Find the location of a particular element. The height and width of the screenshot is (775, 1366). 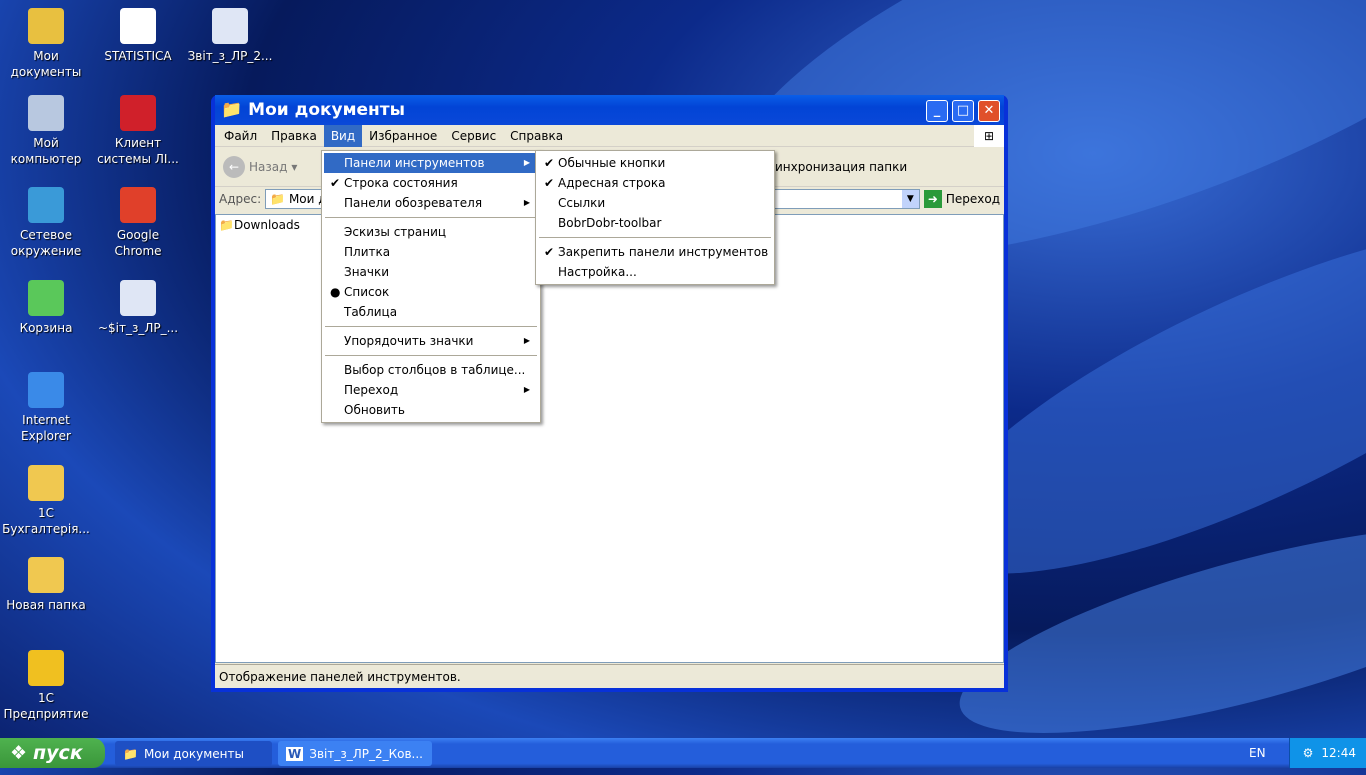

back-button: ← Назад ▾ is located at coordinates (260, 166).